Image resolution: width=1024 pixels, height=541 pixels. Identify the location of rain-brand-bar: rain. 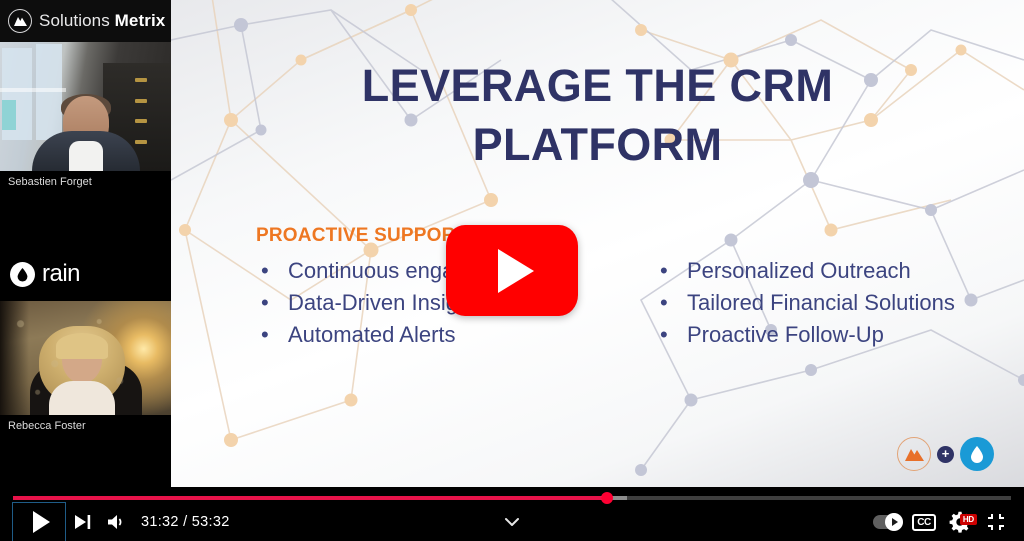
(85, 274).